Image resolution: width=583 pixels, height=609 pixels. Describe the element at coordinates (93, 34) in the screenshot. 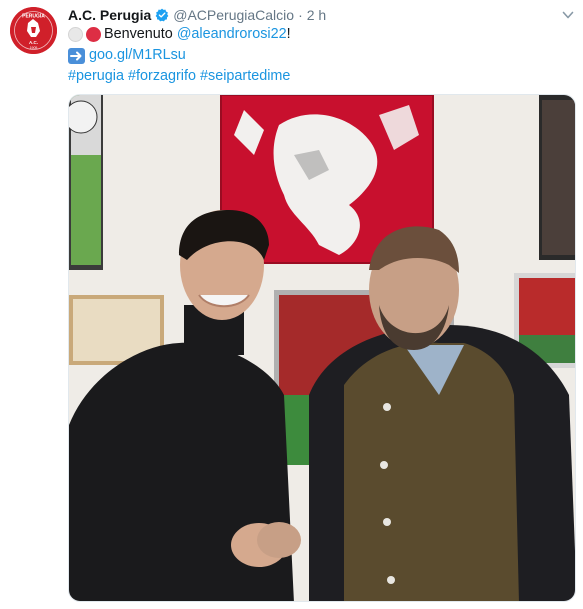

I see `red-circle-emoji-icon` at that location.